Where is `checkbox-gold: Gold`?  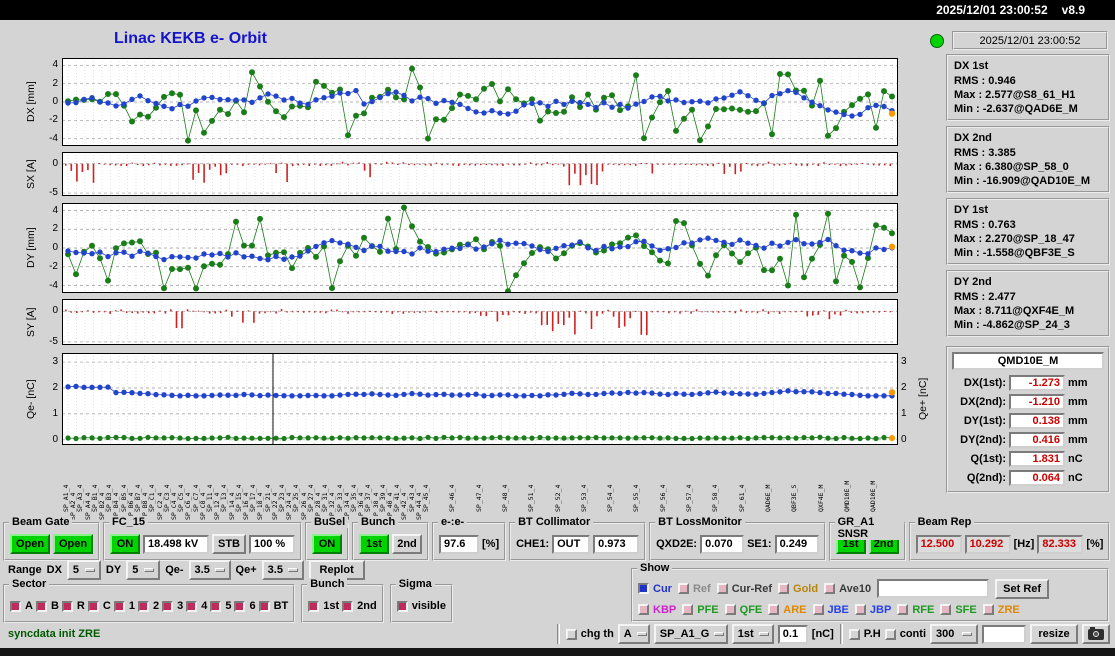 checkbox-gold: Gold is located at coordinates (798, 589).